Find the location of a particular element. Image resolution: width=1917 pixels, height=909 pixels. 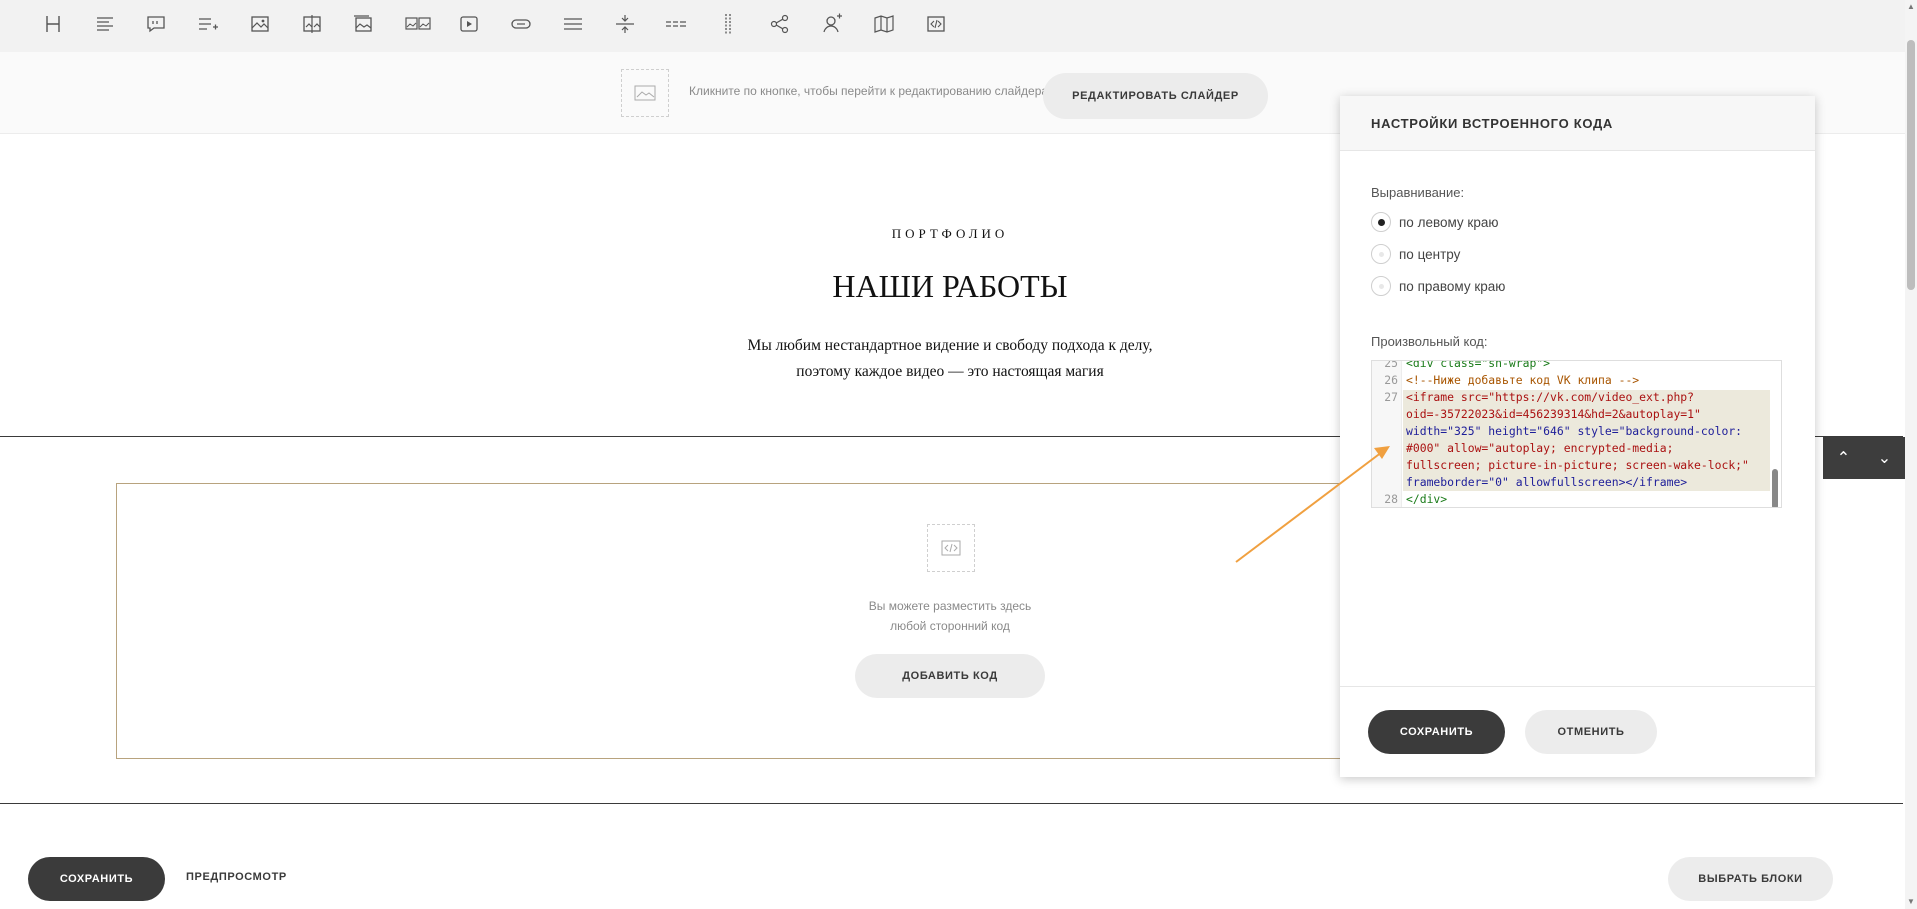

button-icon is located at coordinates (521, 24).